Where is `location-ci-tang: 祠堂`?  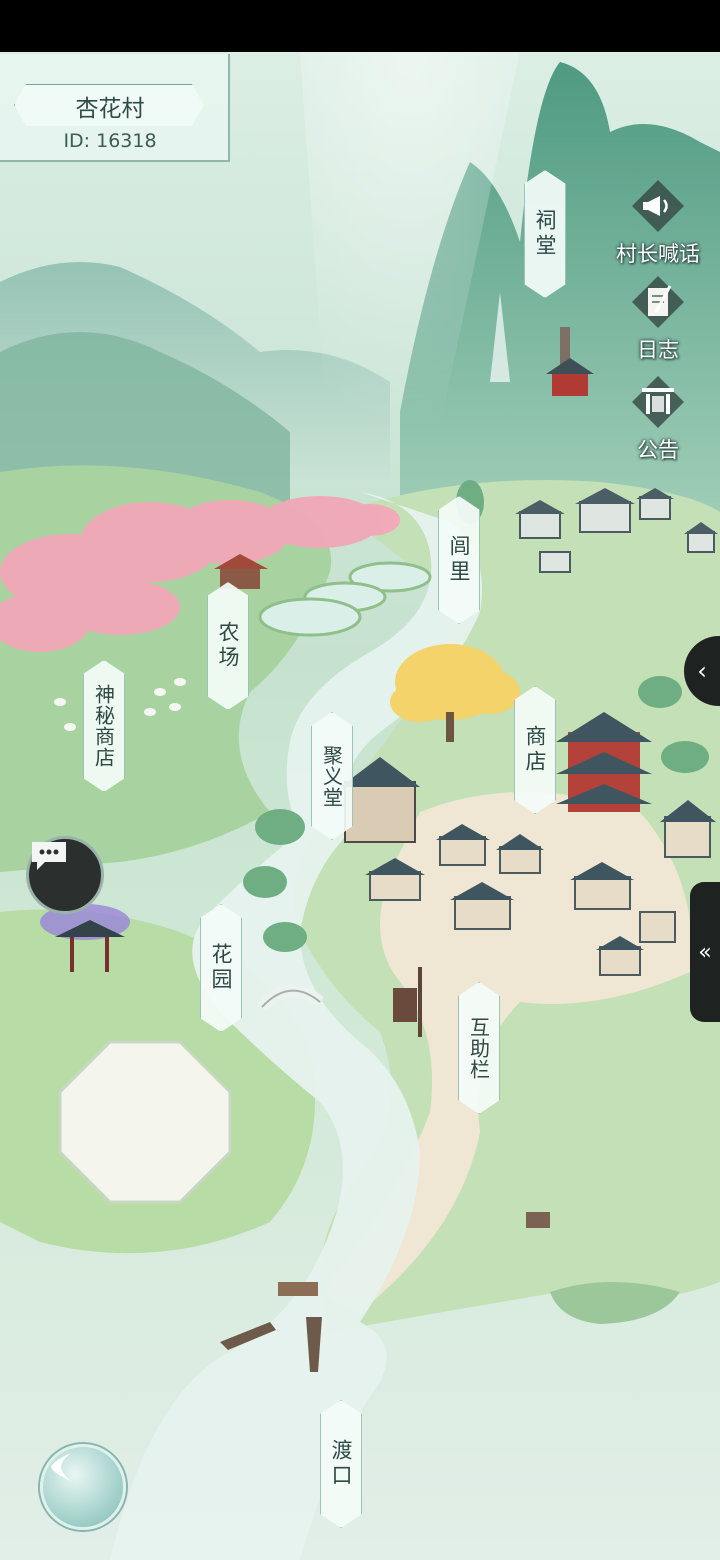 location-ci-tang: 祠堂 is located at coordinates (545, 234).